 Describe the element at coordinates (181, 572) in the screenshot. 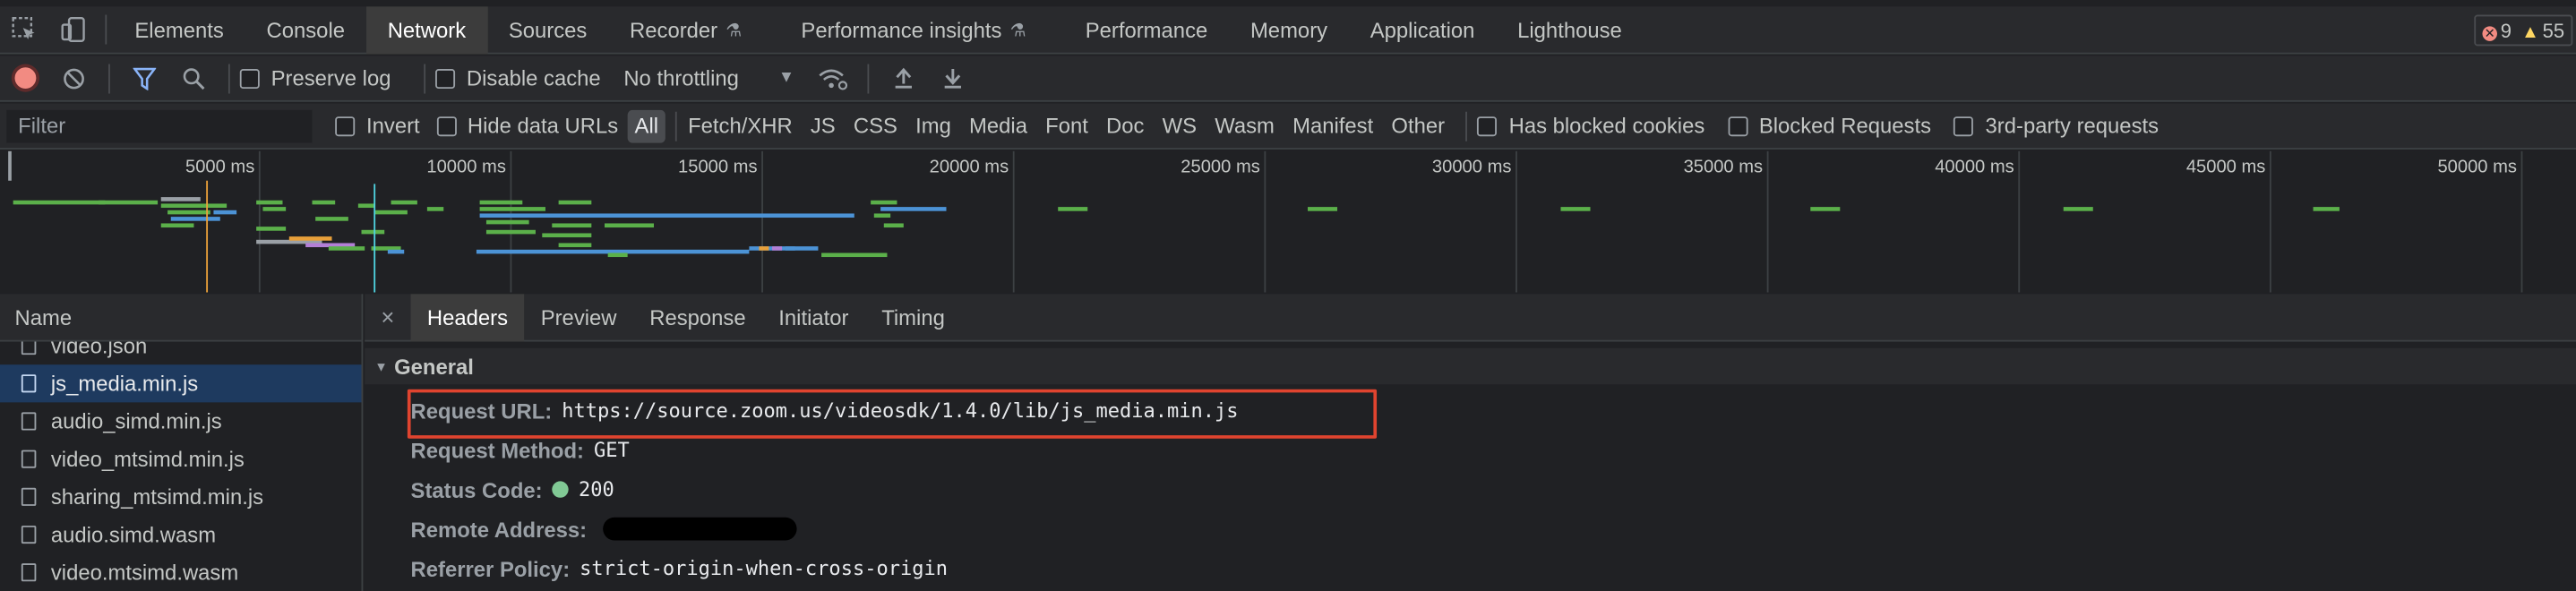

I see `request-row: video.mtsimd.wasm` at that location.